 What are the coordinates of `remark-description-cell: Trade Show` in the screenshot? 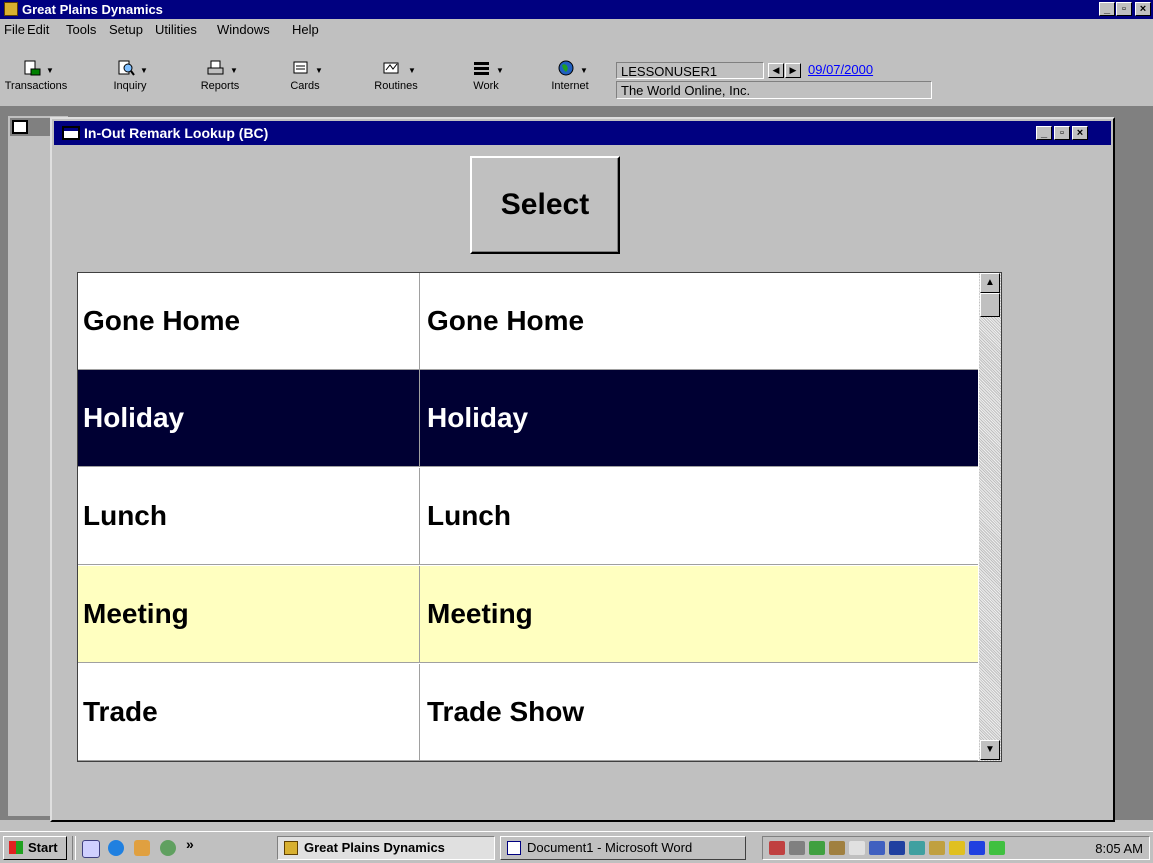 It's located at (506, 711).